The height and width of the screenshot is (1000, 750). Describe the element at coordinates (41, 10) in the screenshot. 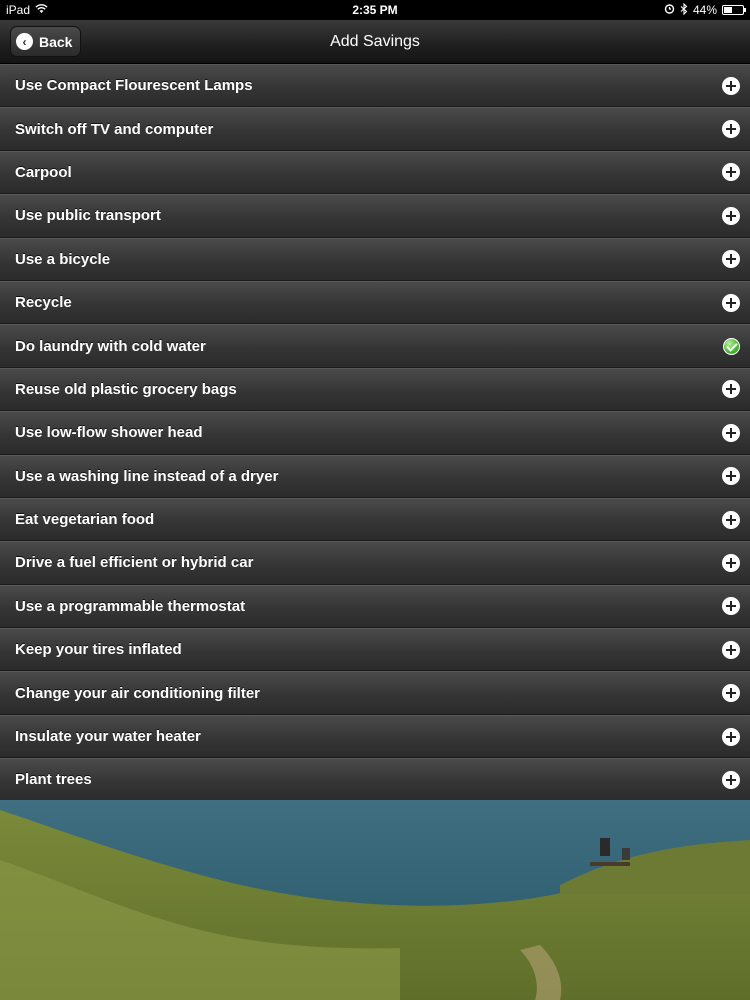

I see `wifi-icon` at that location.